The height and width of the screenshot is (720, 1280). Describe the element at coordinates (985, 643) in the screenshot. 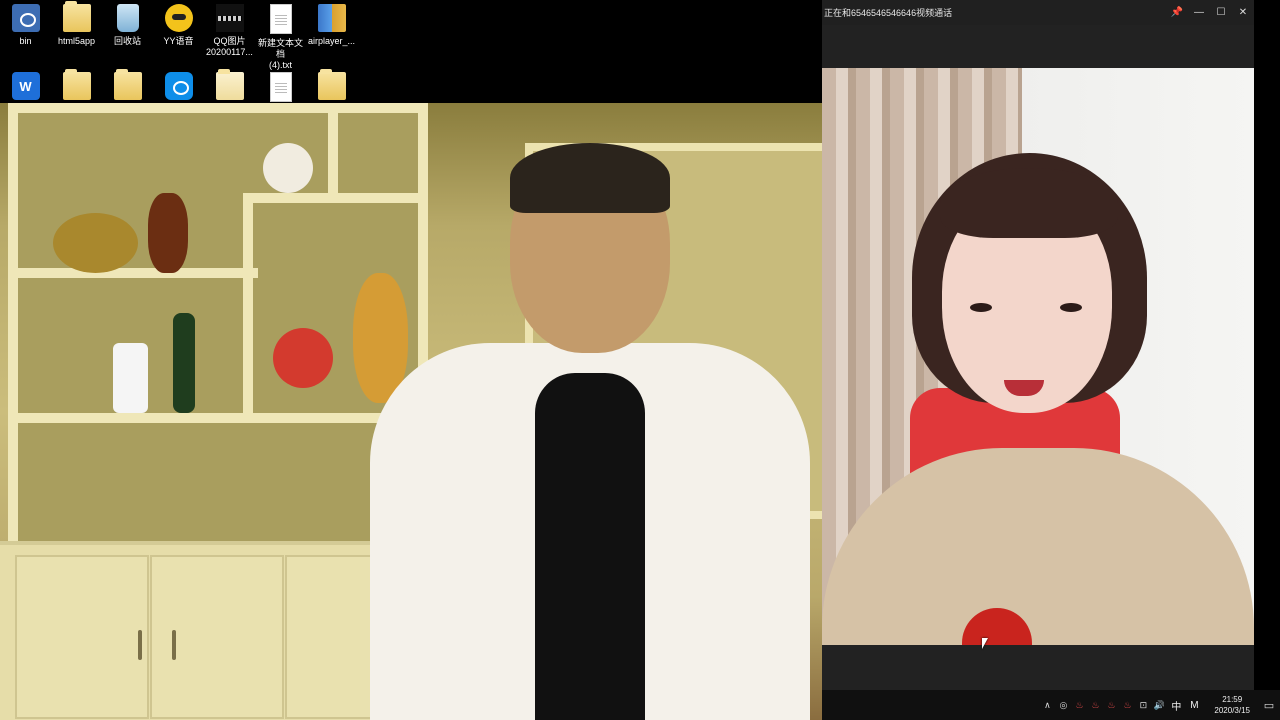

I see `mouse-cursor-icon` at that location.